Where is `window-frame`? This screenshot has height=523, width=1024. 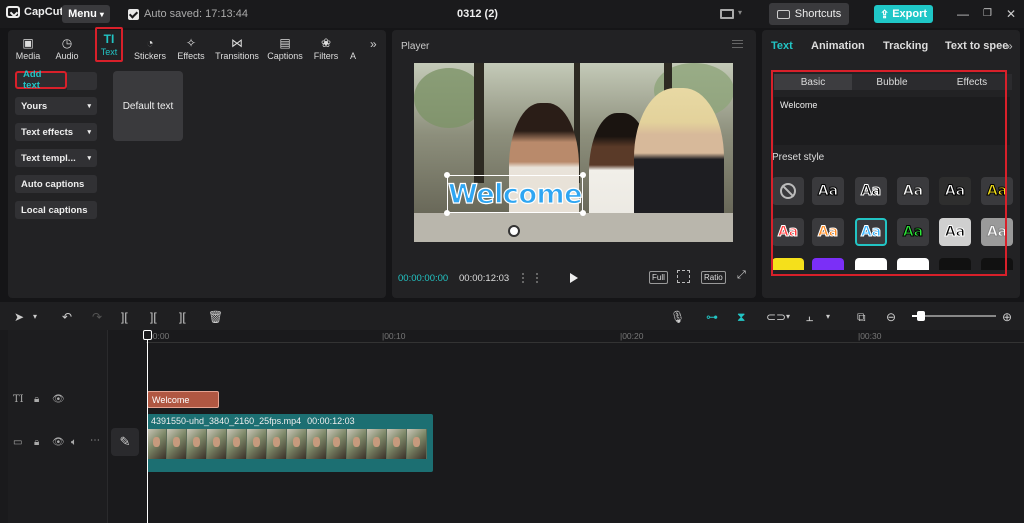 window-frame is located at coordinates (479, 123).